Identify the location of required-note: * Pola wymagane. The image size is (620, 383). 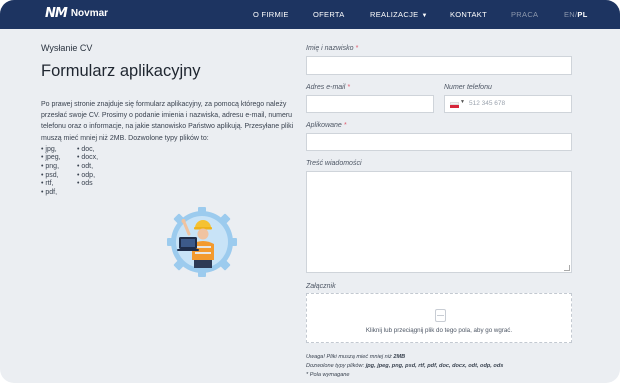
(328, 375).